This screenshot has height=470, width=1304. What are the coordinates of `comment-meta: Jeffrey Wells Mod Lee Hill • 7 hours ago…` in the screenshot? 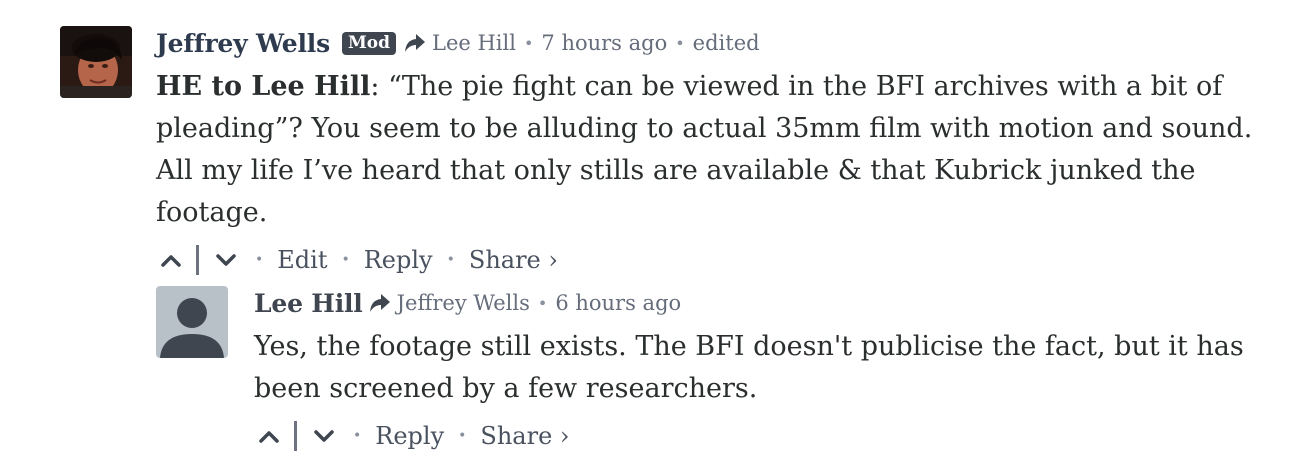 It's located at (716, 43).